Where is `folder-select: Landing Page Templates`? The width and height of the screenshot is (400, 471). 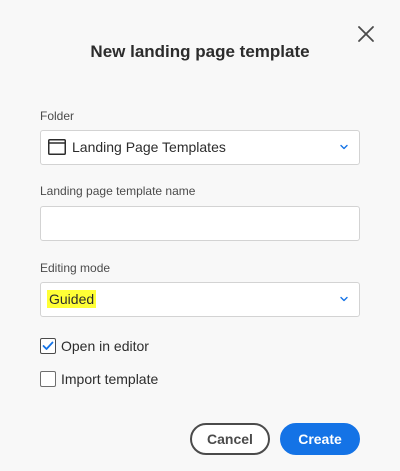
folder-select: Landing Page Templates is located at coordinates (200, 147).